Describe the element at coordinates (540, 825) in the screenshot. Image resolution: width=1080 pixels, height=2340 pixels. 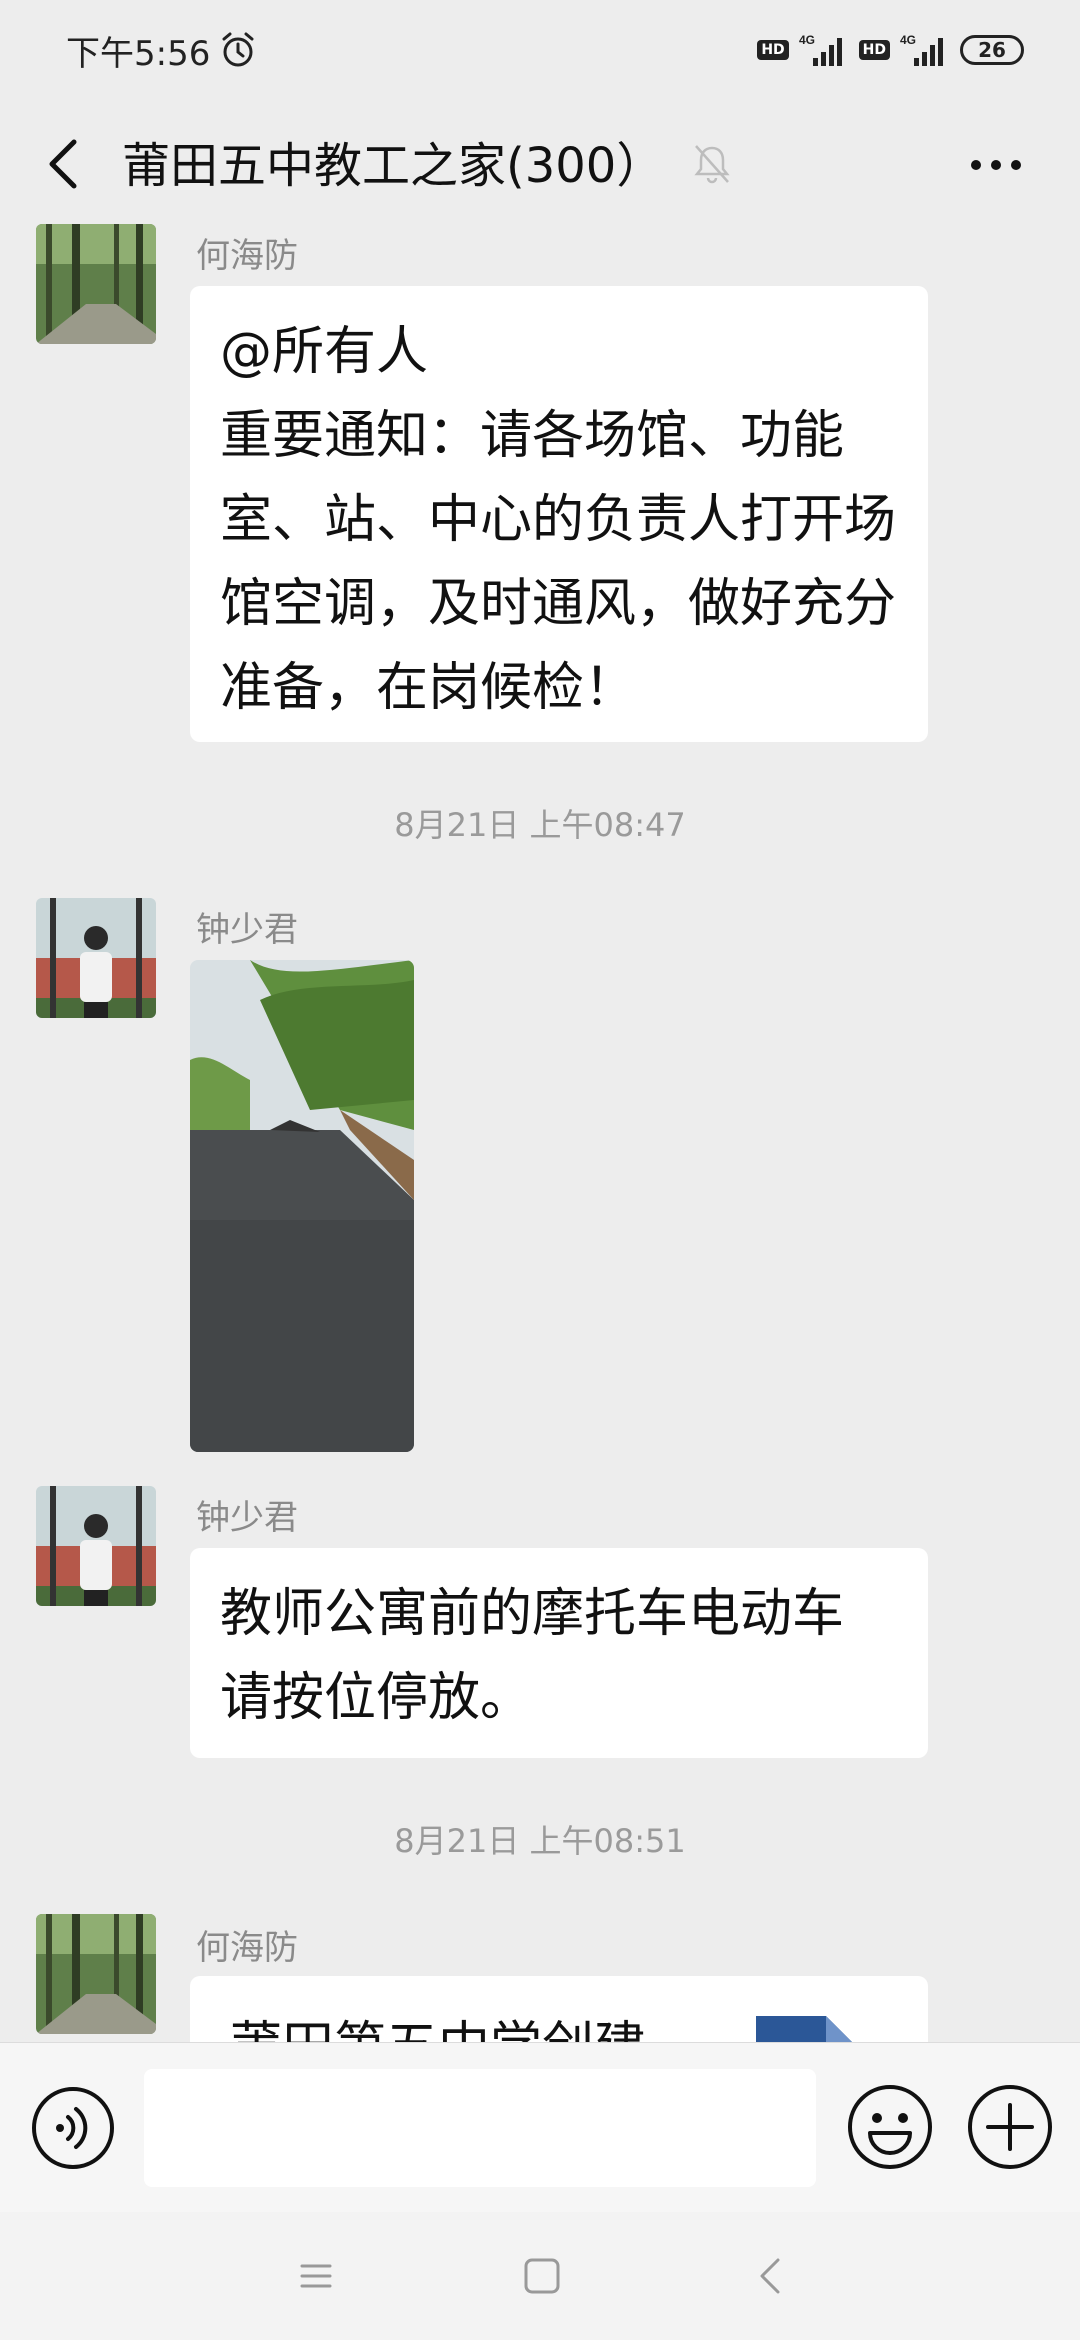
I see `timestamp: 8月21日 上午08:47` at that location.